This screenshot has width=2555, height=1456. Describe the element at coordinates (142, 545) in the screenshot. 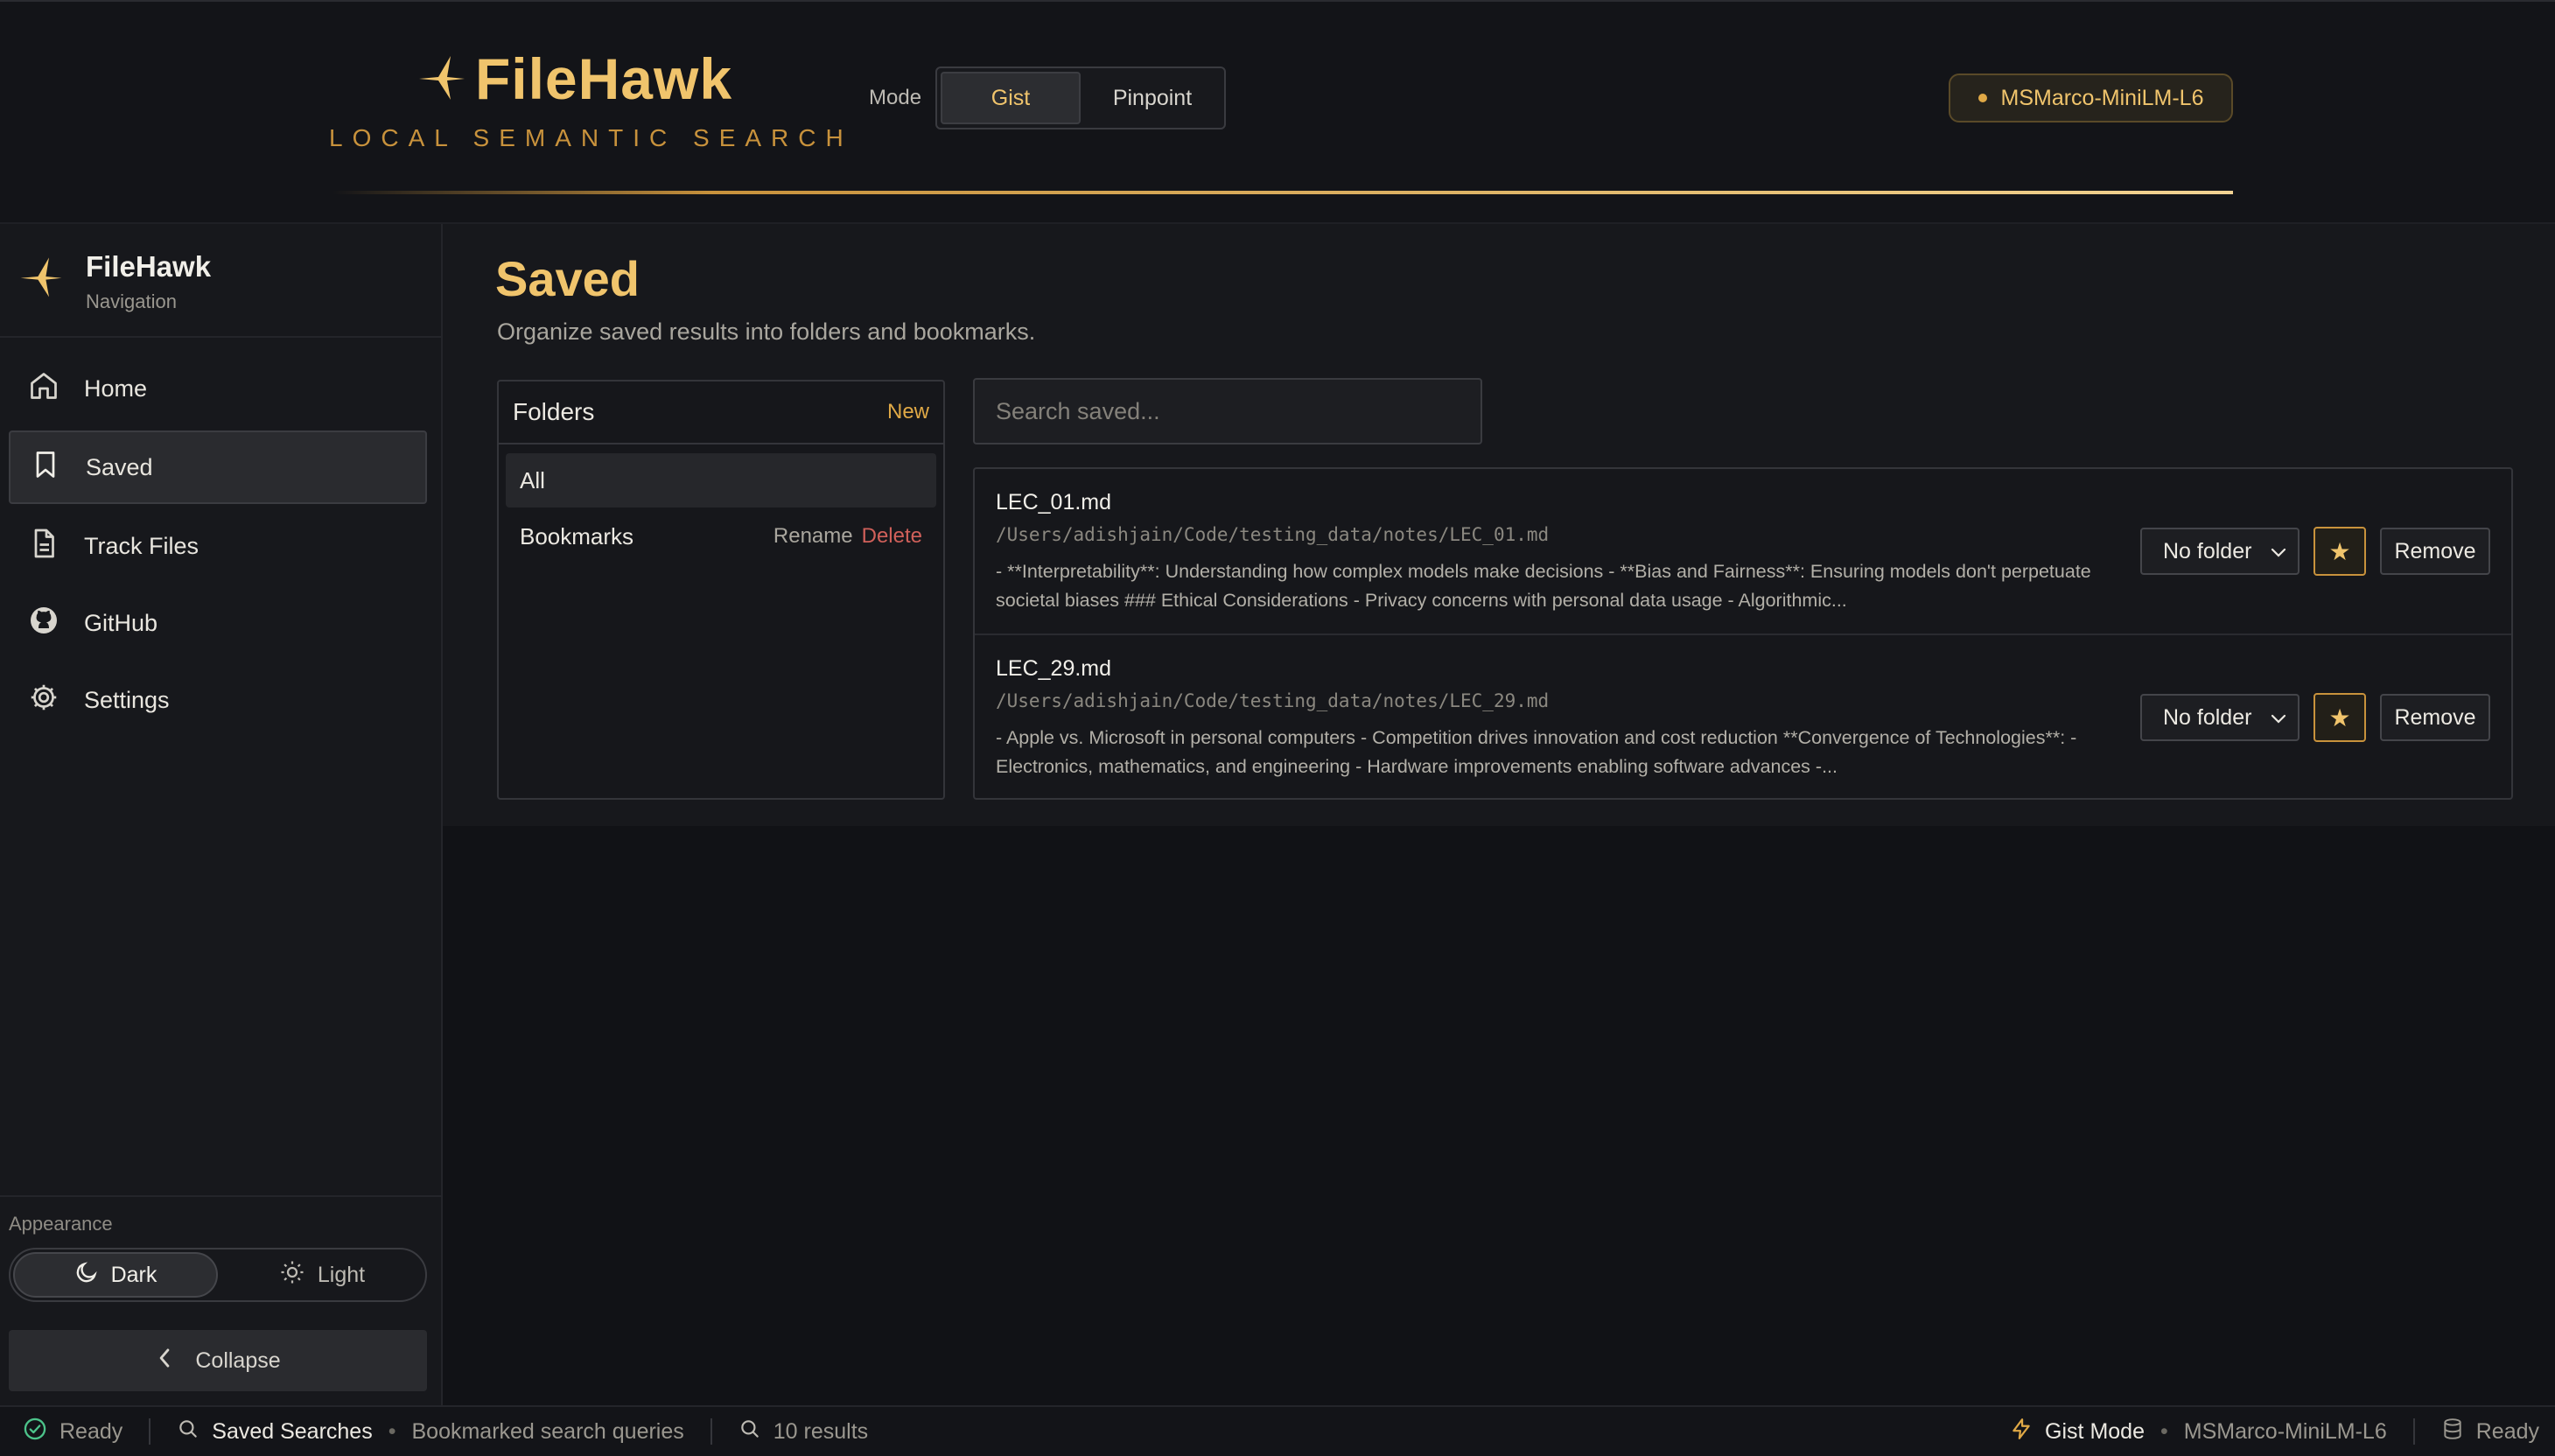

I see `sidebar-item-label: Track Files` at that location.